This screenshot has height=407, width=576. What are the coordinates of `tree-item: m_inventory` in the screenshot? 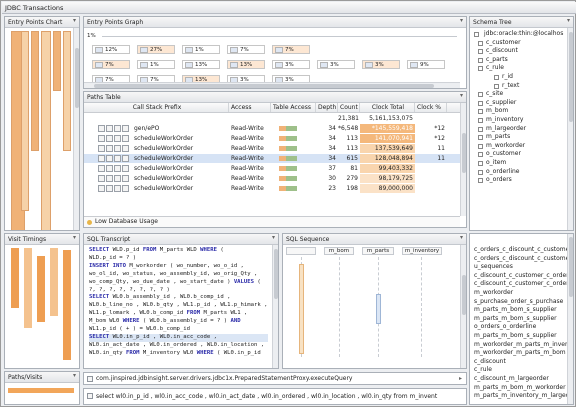 It's located at (518, 120).